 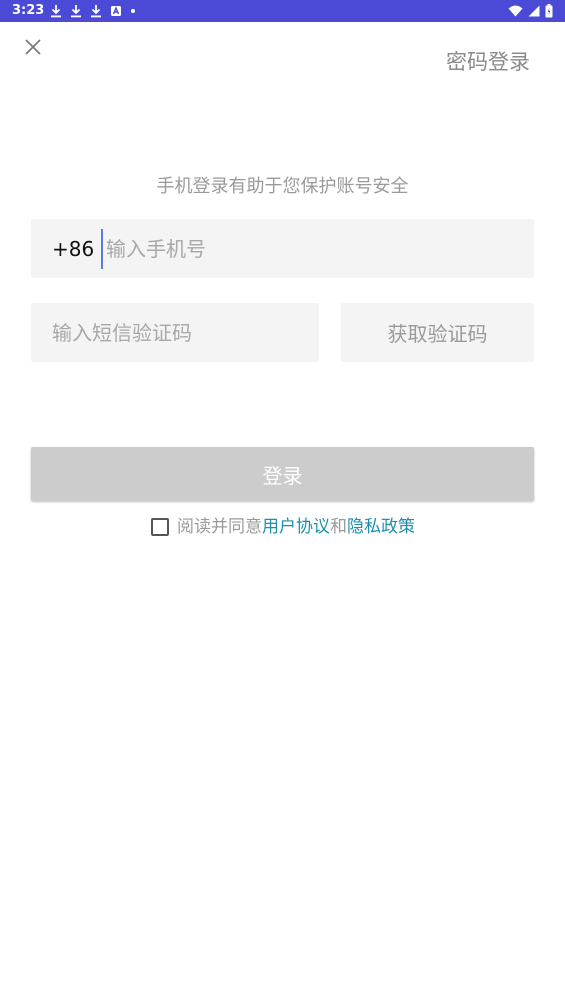 What do you see at coordinates (381, 527) in the screenshot?
I see `privacy-policy-link: 隐私政策` at bounding box center [381, 527].